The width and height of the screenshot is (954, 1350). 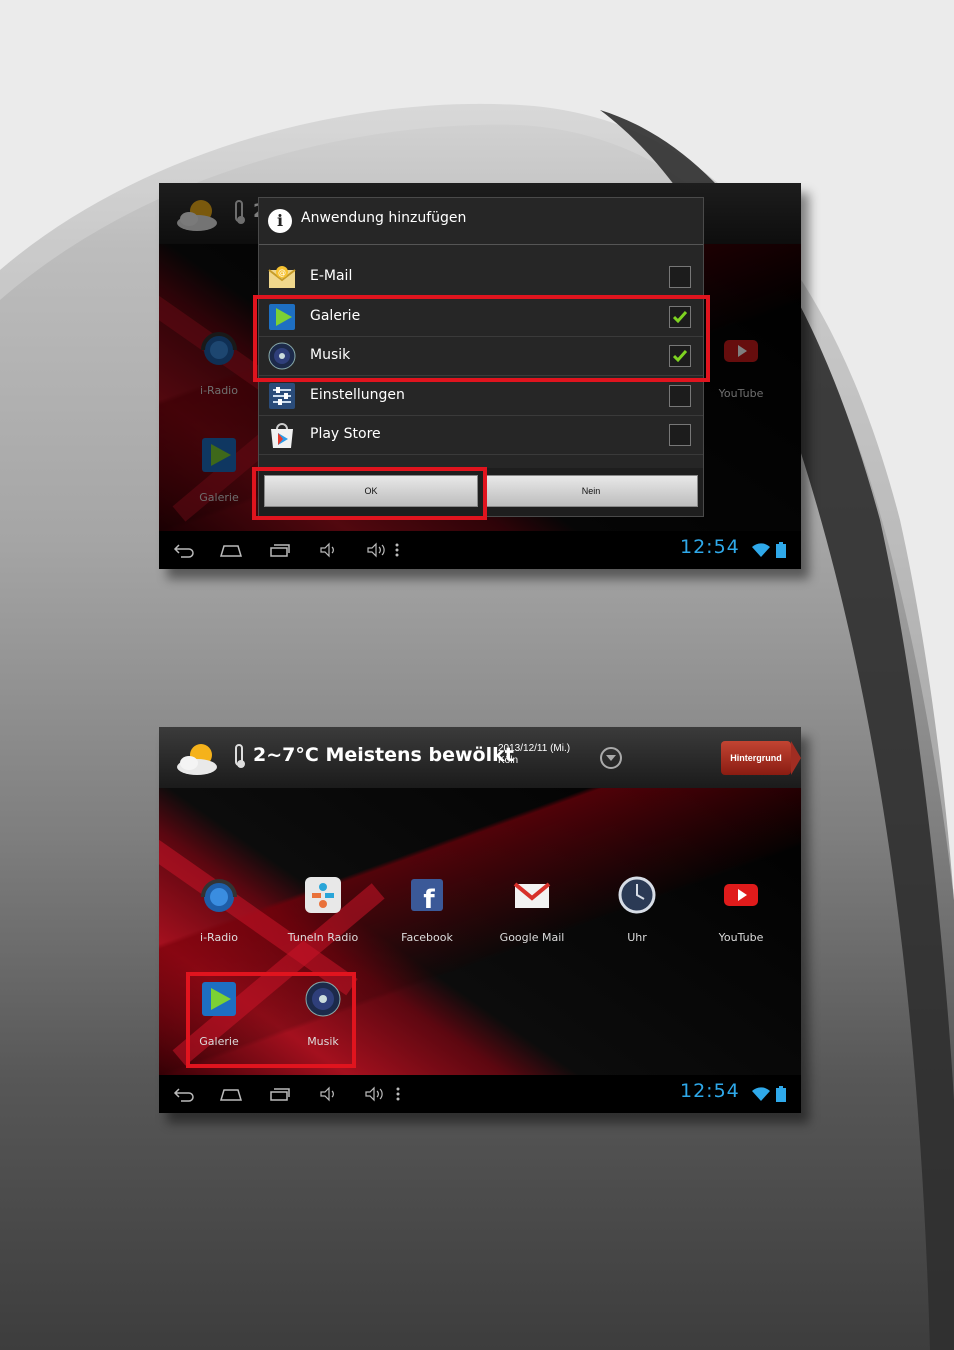 What do you see at coordinates (637, 937) in the screenshot?
I see `app-label: Uhr` at bounding box center [637, 937].